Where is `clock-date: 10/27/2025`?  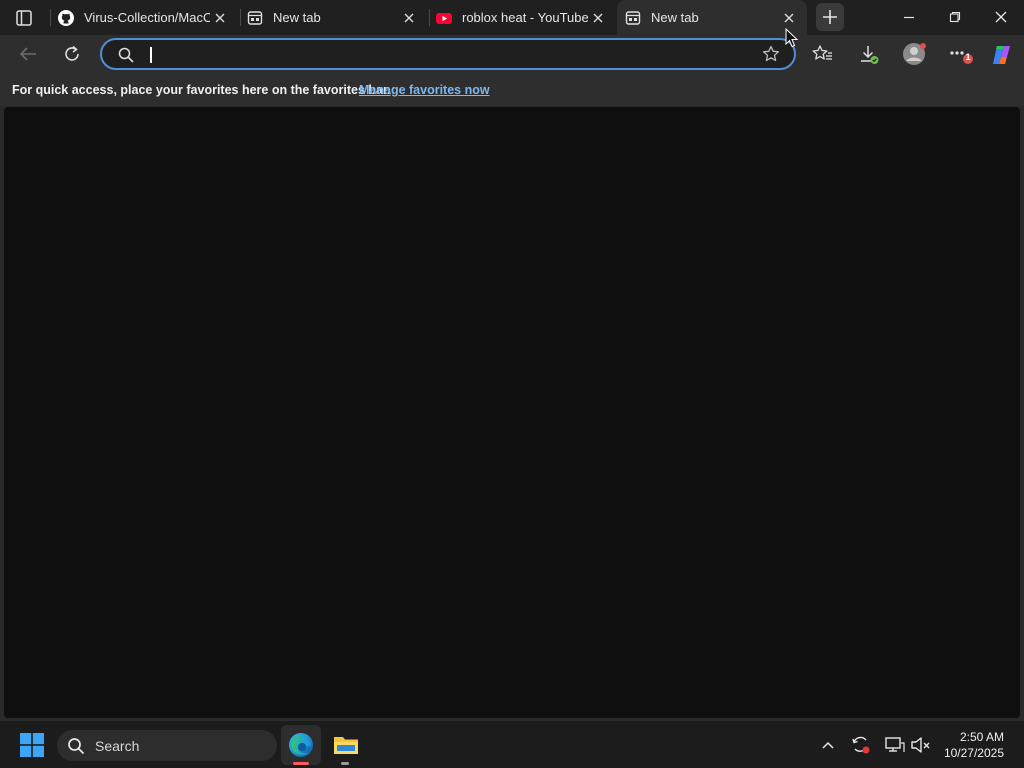
clock-date: 10/27/2025 is located at coordinates (974, 753).